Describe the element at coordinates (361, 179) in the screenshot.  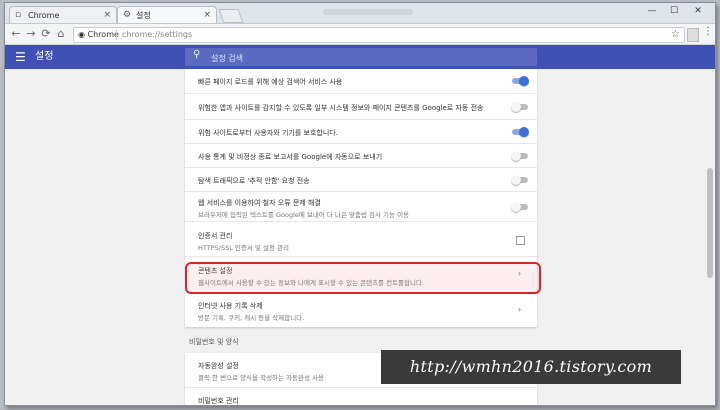
I see `setting-row-do-not-track: 탐색 트래픽으로 '추적 안함' 요청 전송` at that location.